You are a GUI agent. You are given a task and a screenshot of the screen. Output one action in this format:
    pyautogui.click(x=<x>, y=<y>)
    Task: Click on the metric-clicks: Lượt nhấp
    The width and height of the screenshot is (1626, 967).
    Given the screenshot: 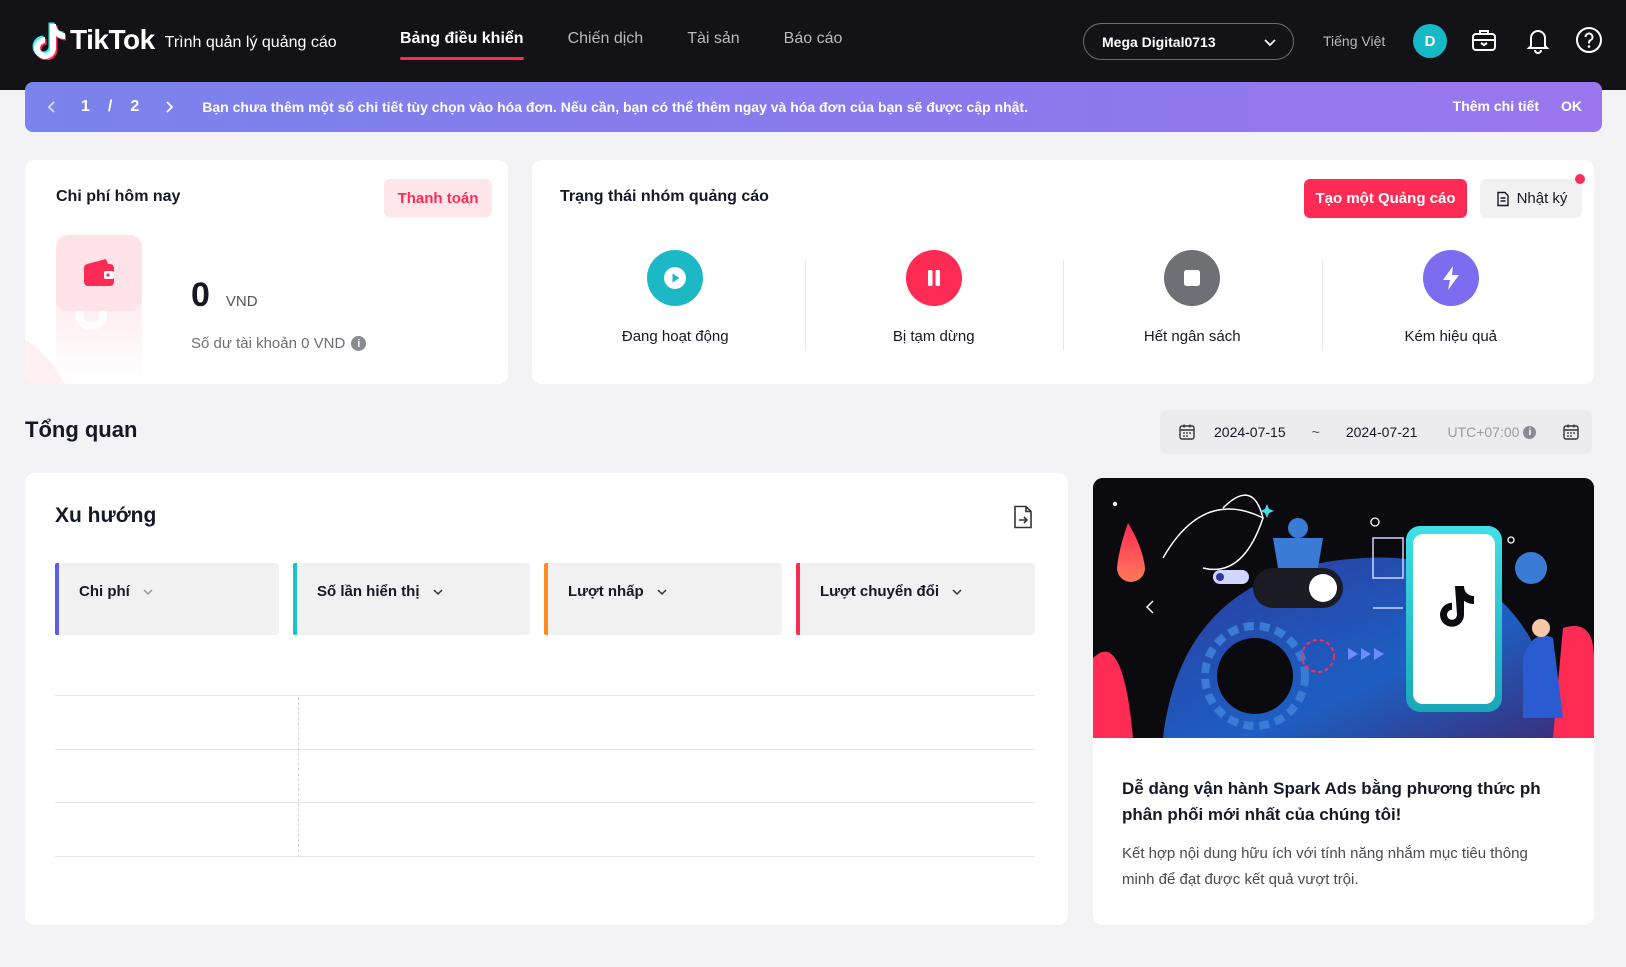 What is the action you would take?
    pyautogui.click(x=663, y=599)
    